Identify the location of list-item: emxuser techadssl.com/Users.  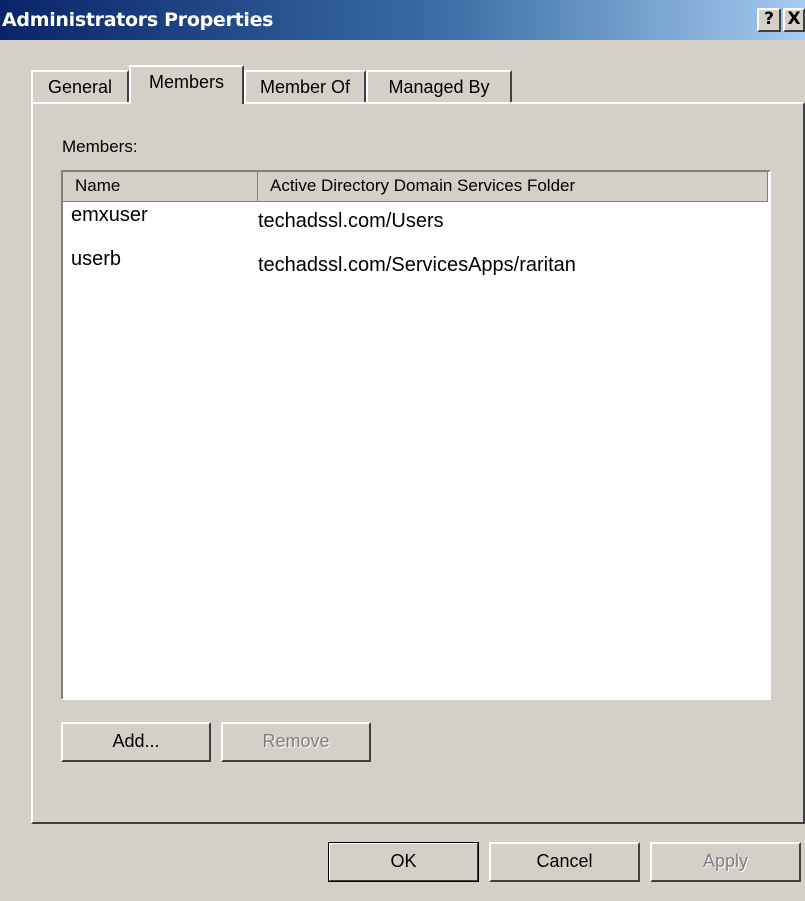
(413, 219).